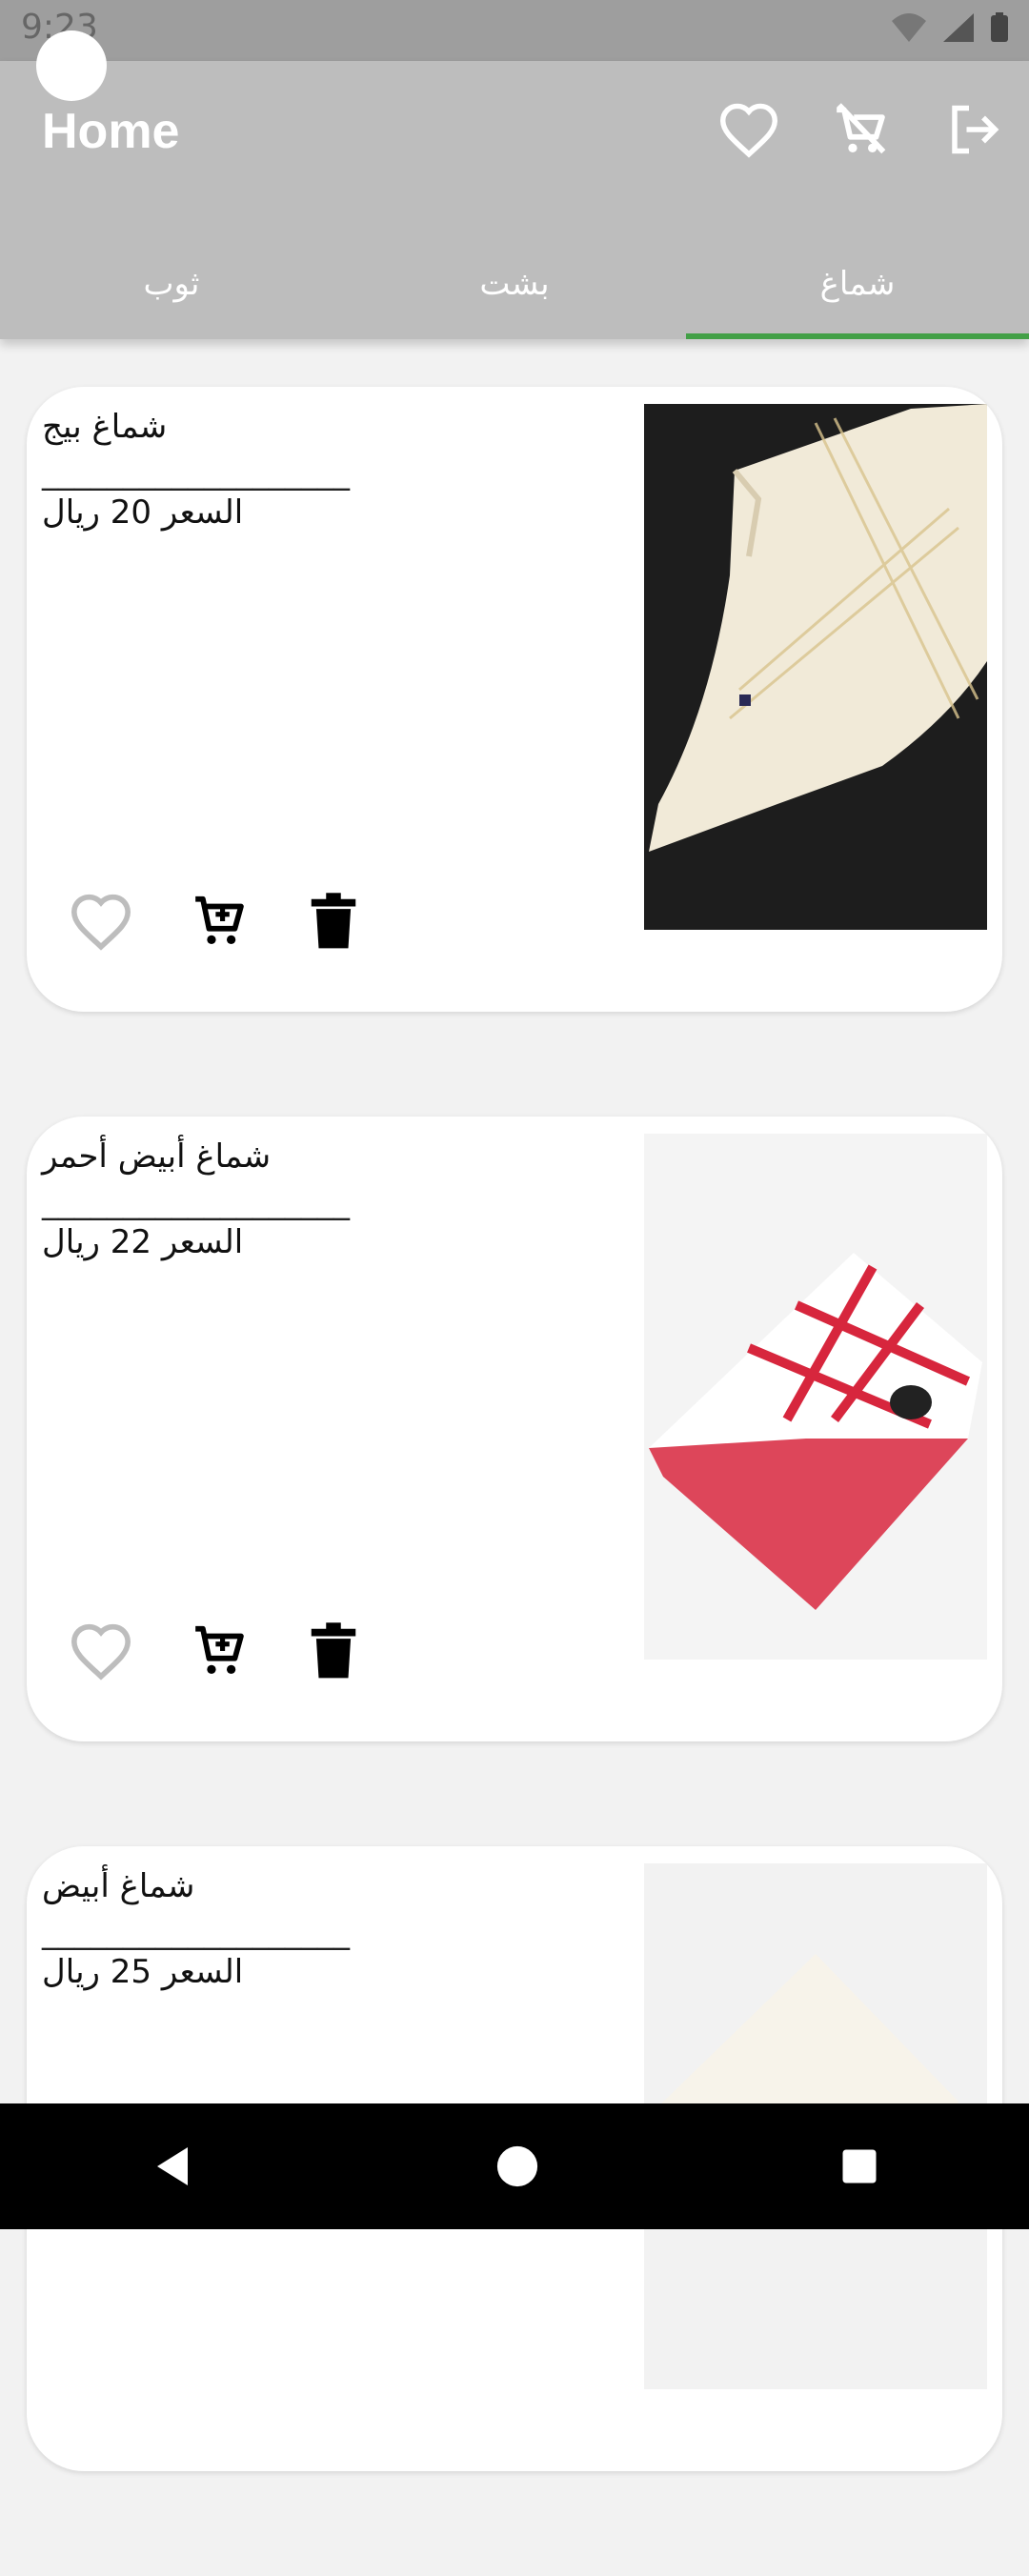  I want to click on system-nav-bar, so click(514, 2166).